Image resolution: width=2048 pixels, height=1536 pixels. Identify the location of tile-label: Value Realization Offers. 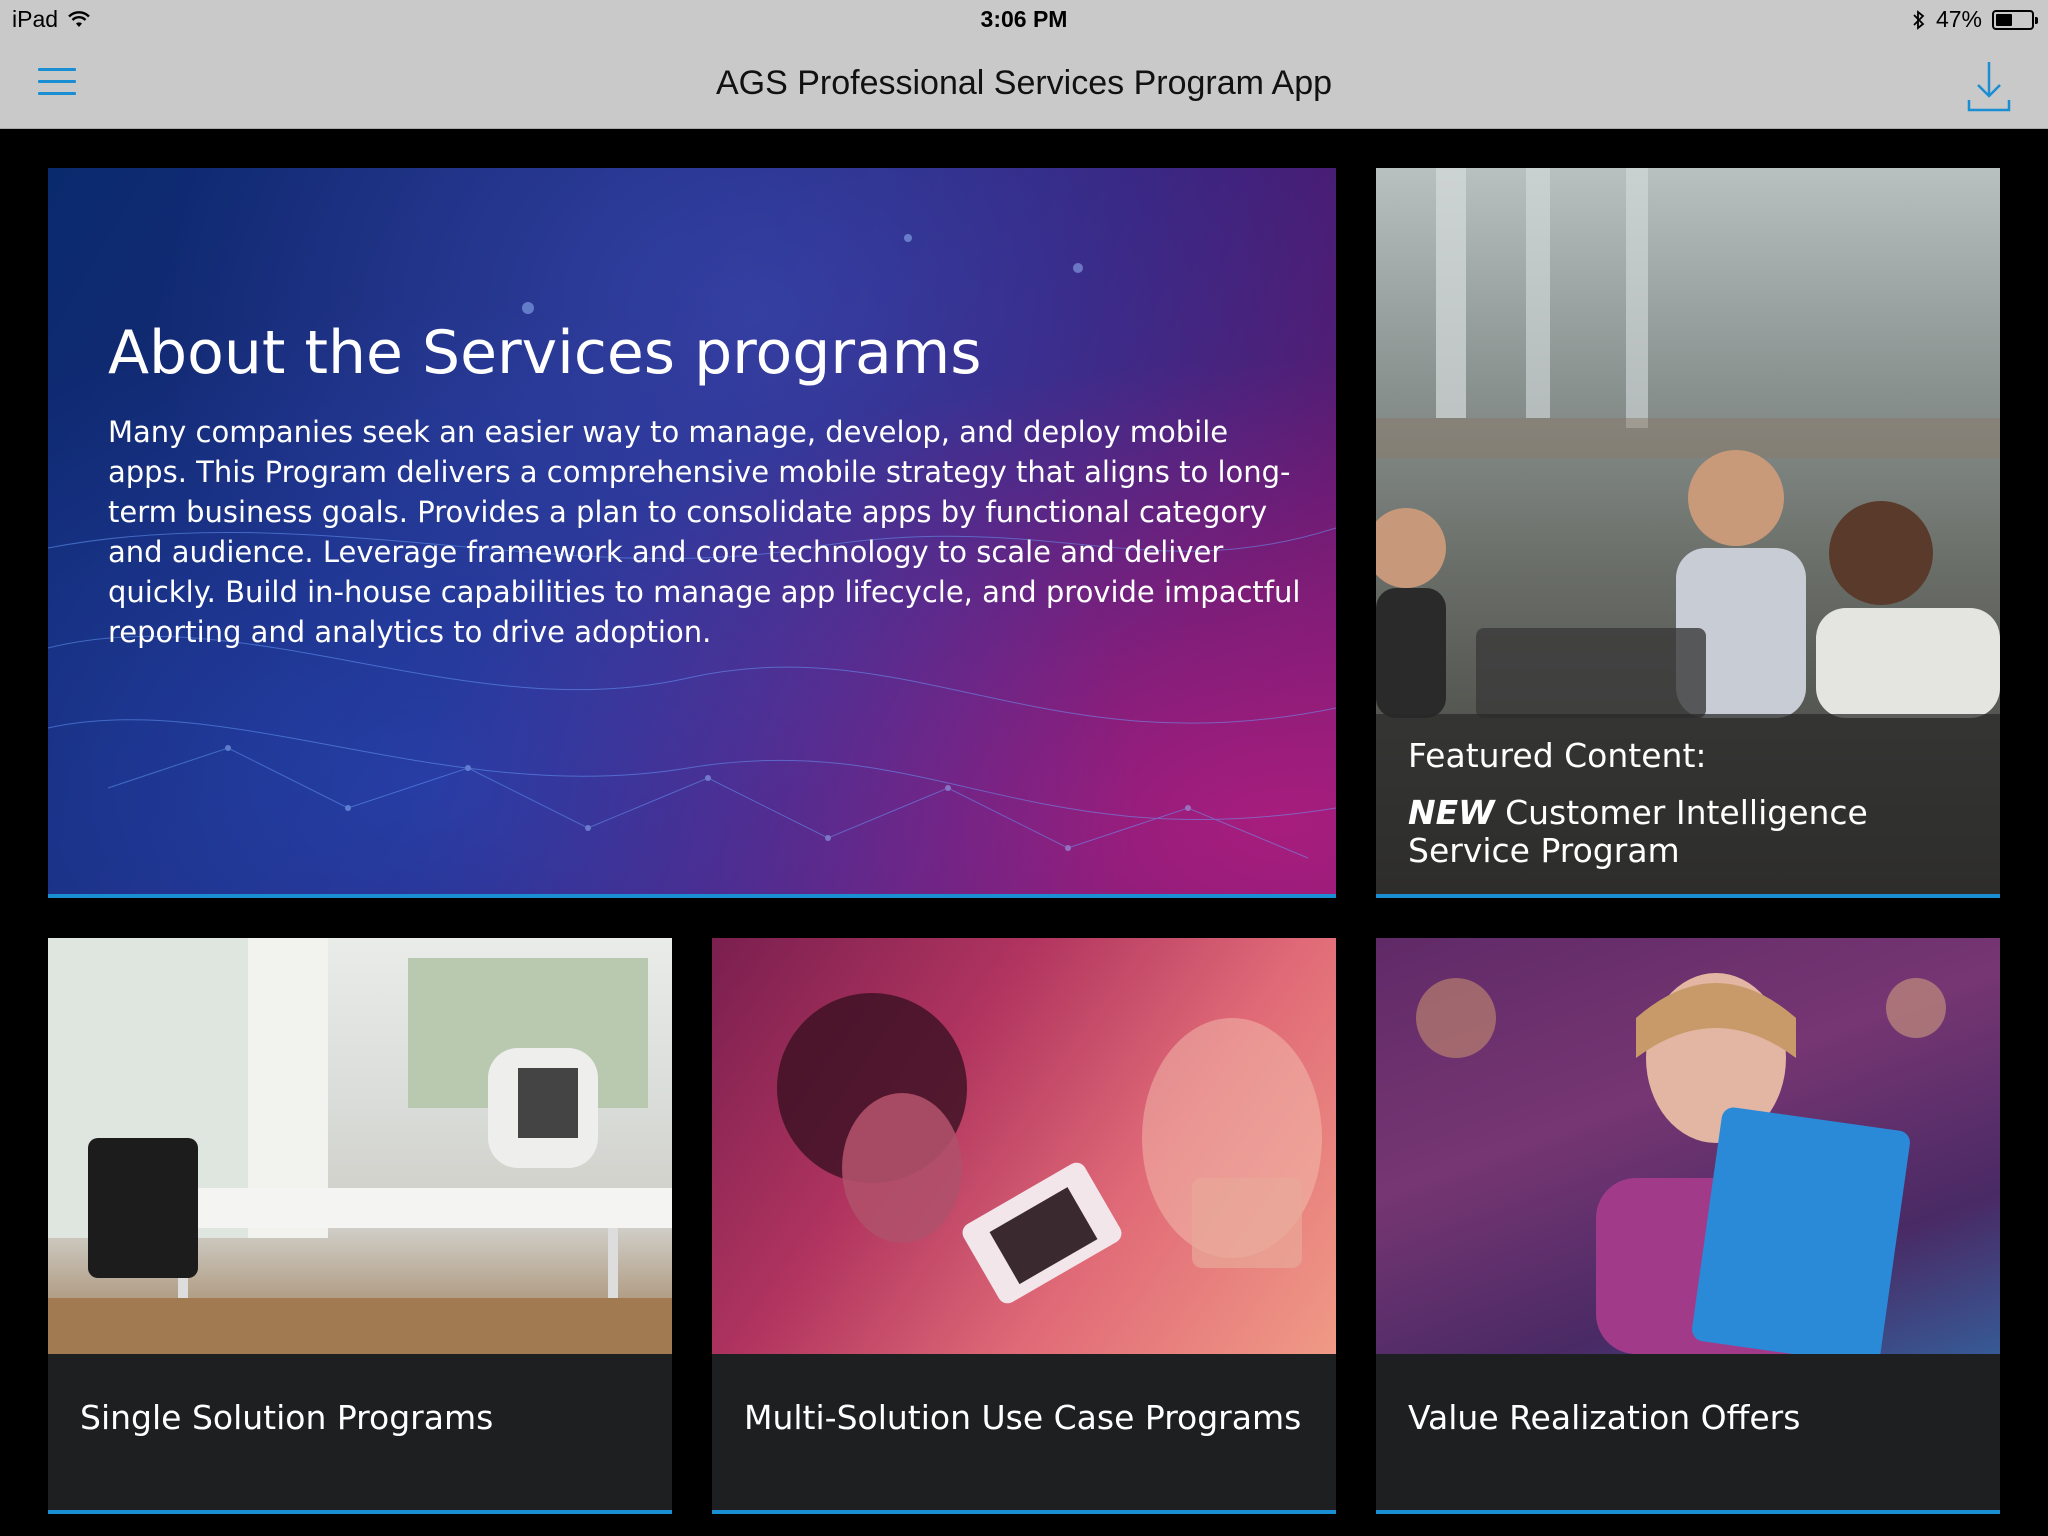
(1604, 1417).